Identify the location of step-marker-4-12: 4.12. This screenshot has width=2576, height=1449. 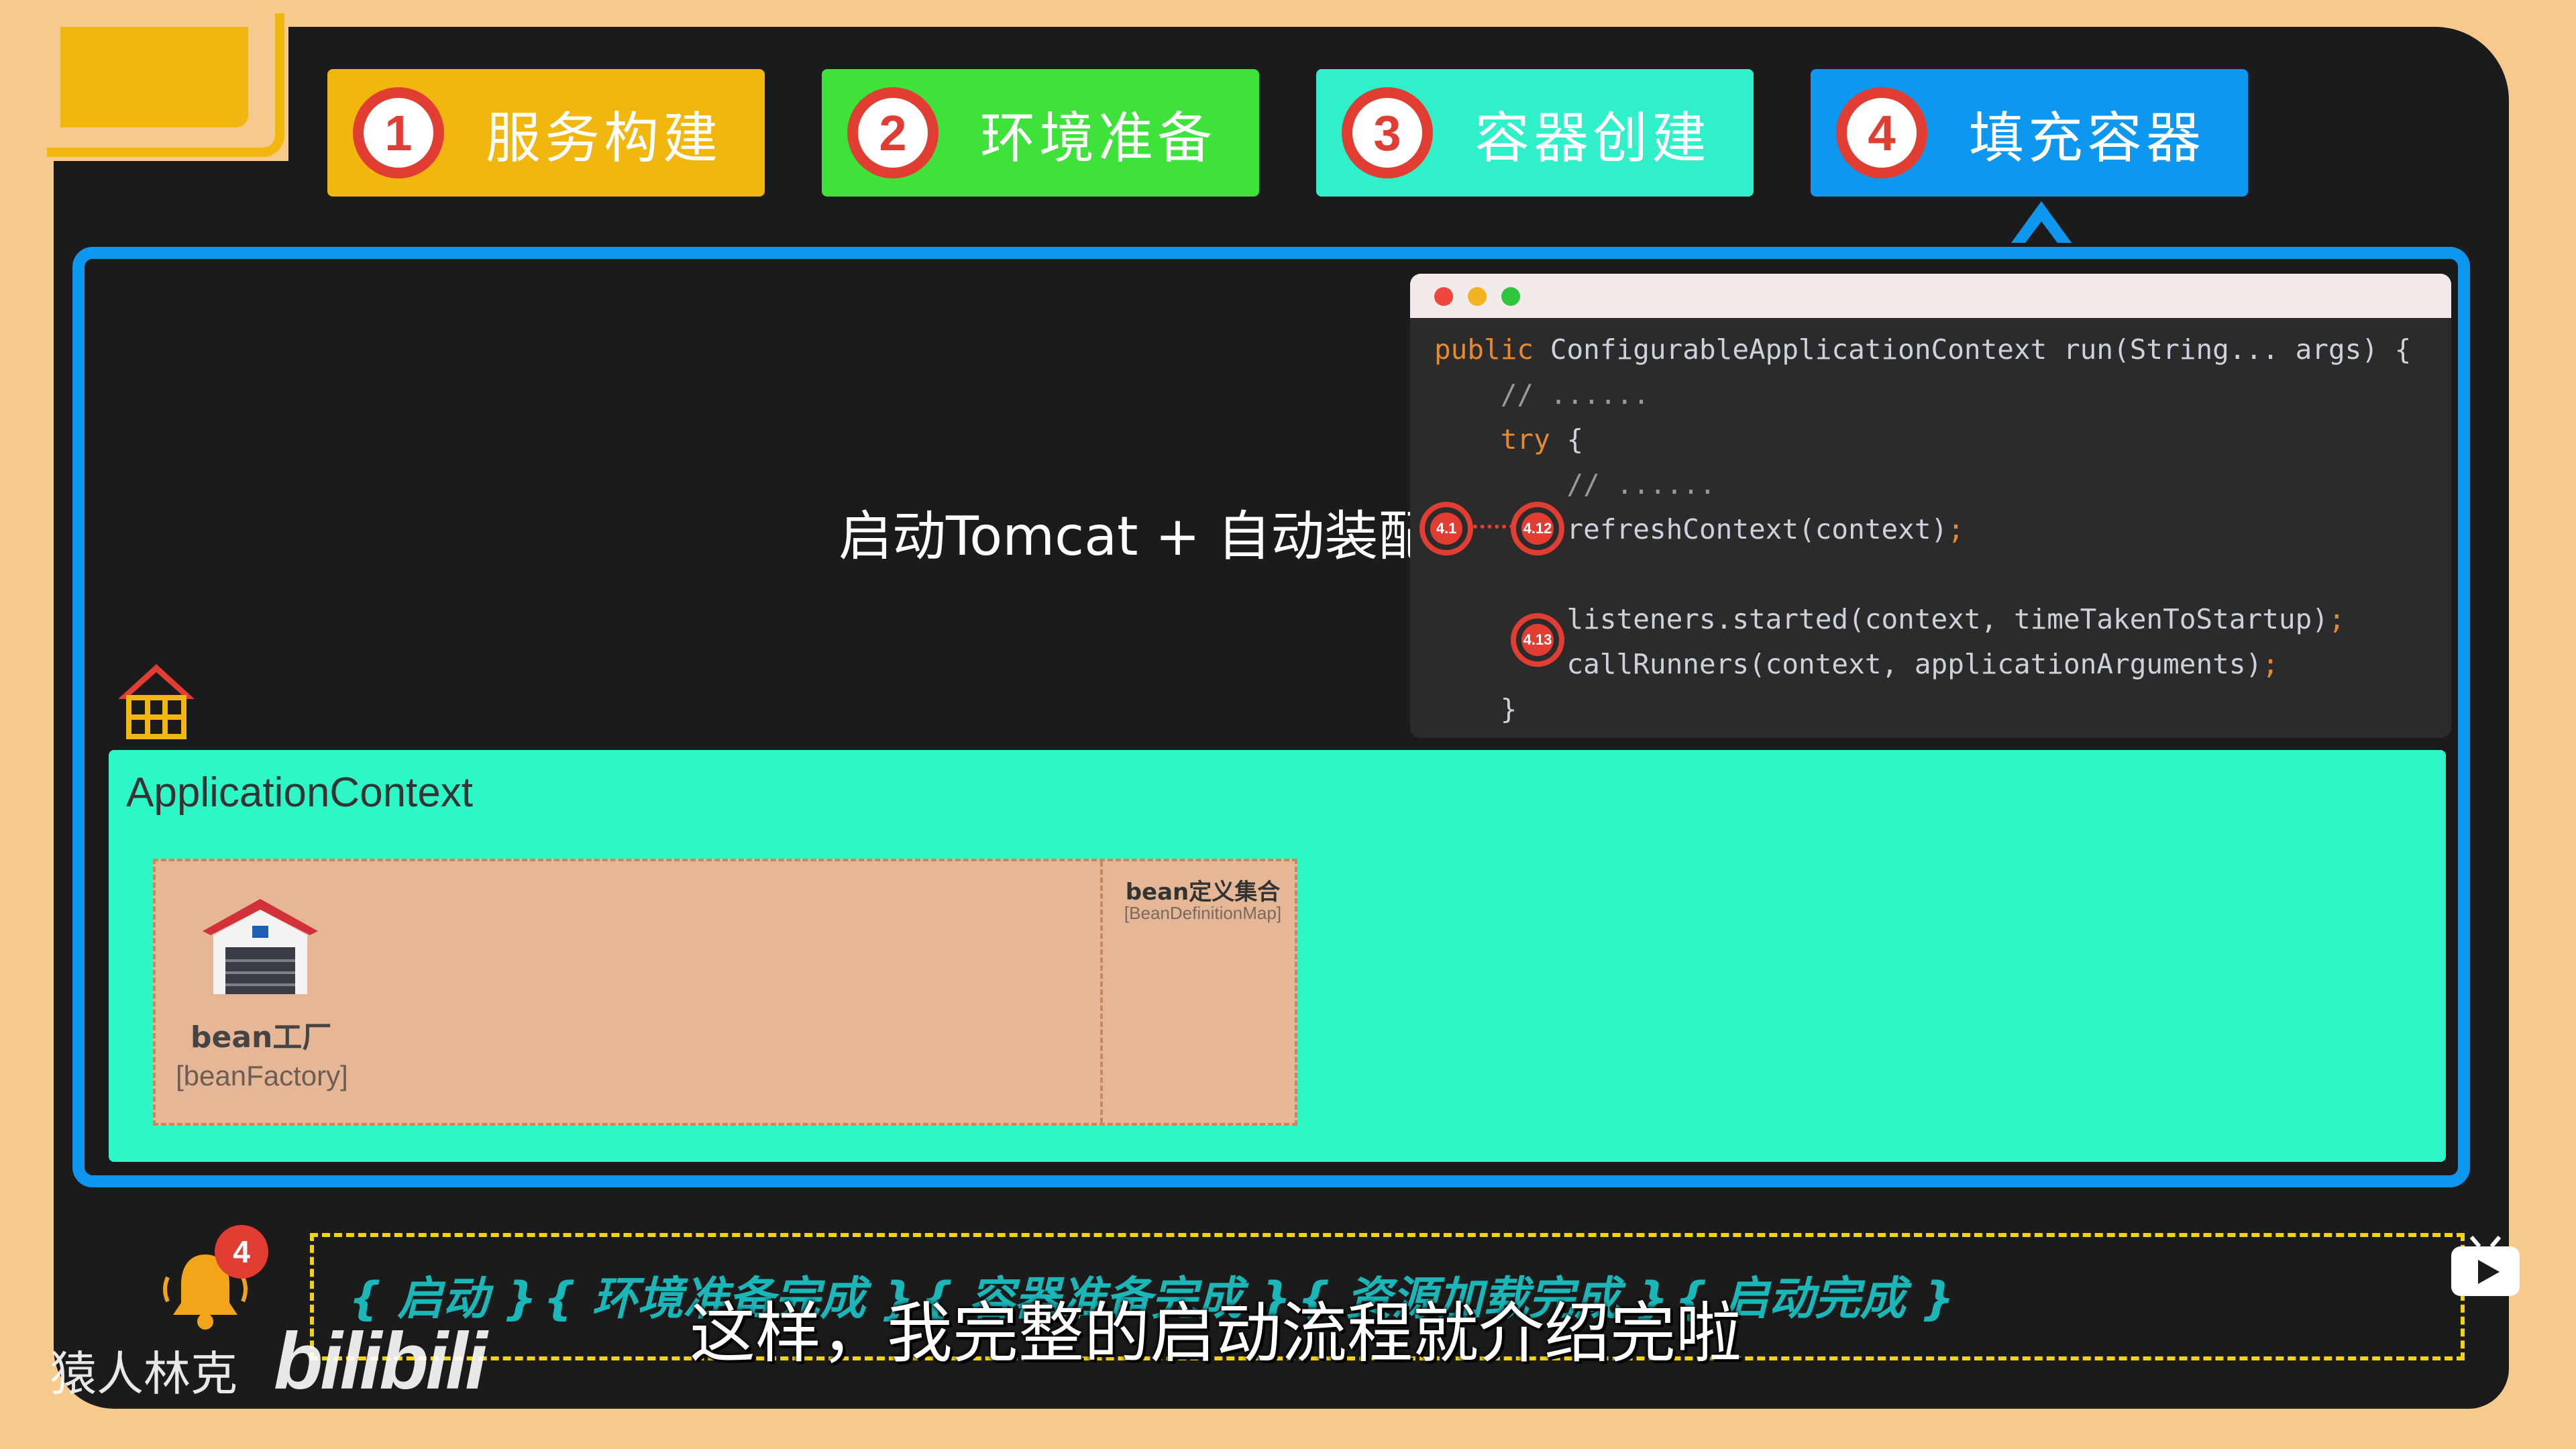
(1537, 528).